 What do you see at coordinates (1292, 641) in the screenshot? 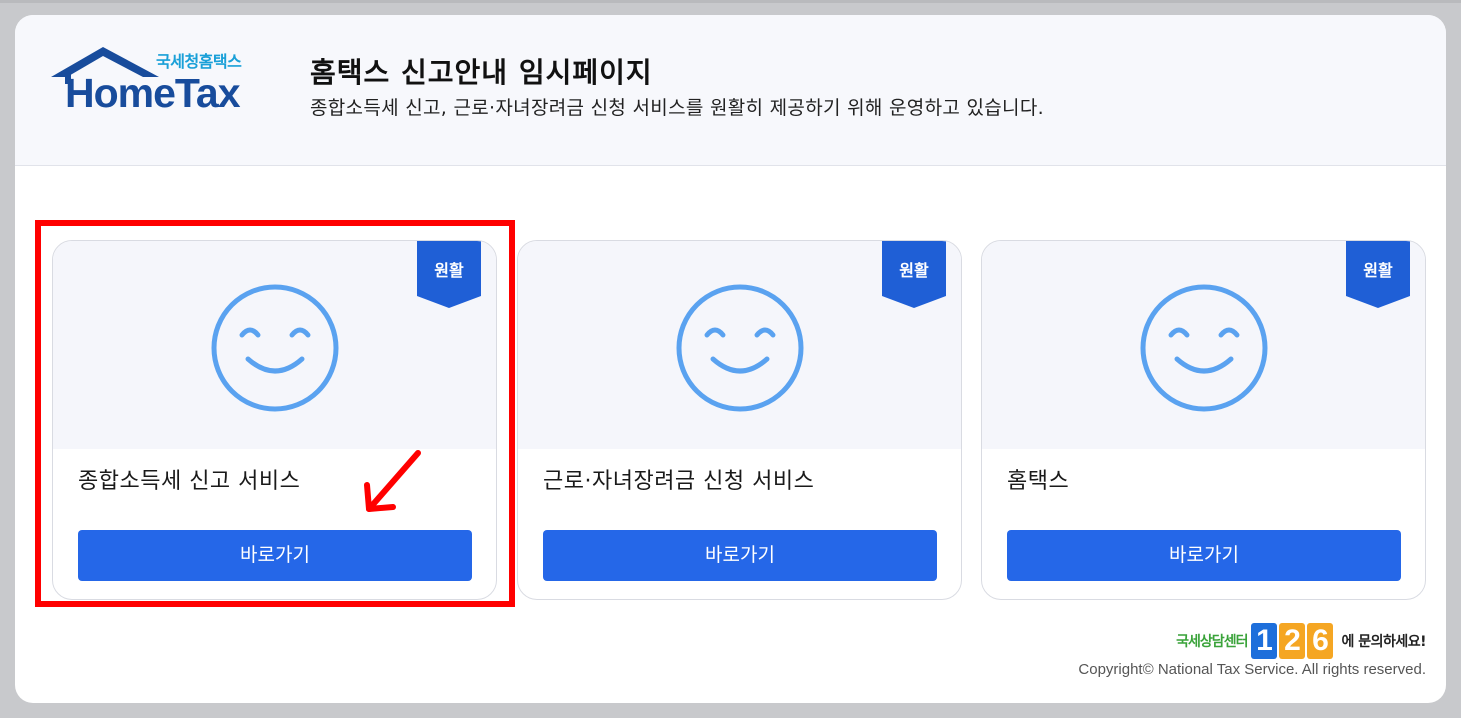
I see `callcenter-digit: 2` at bounding box center [1292, 641].